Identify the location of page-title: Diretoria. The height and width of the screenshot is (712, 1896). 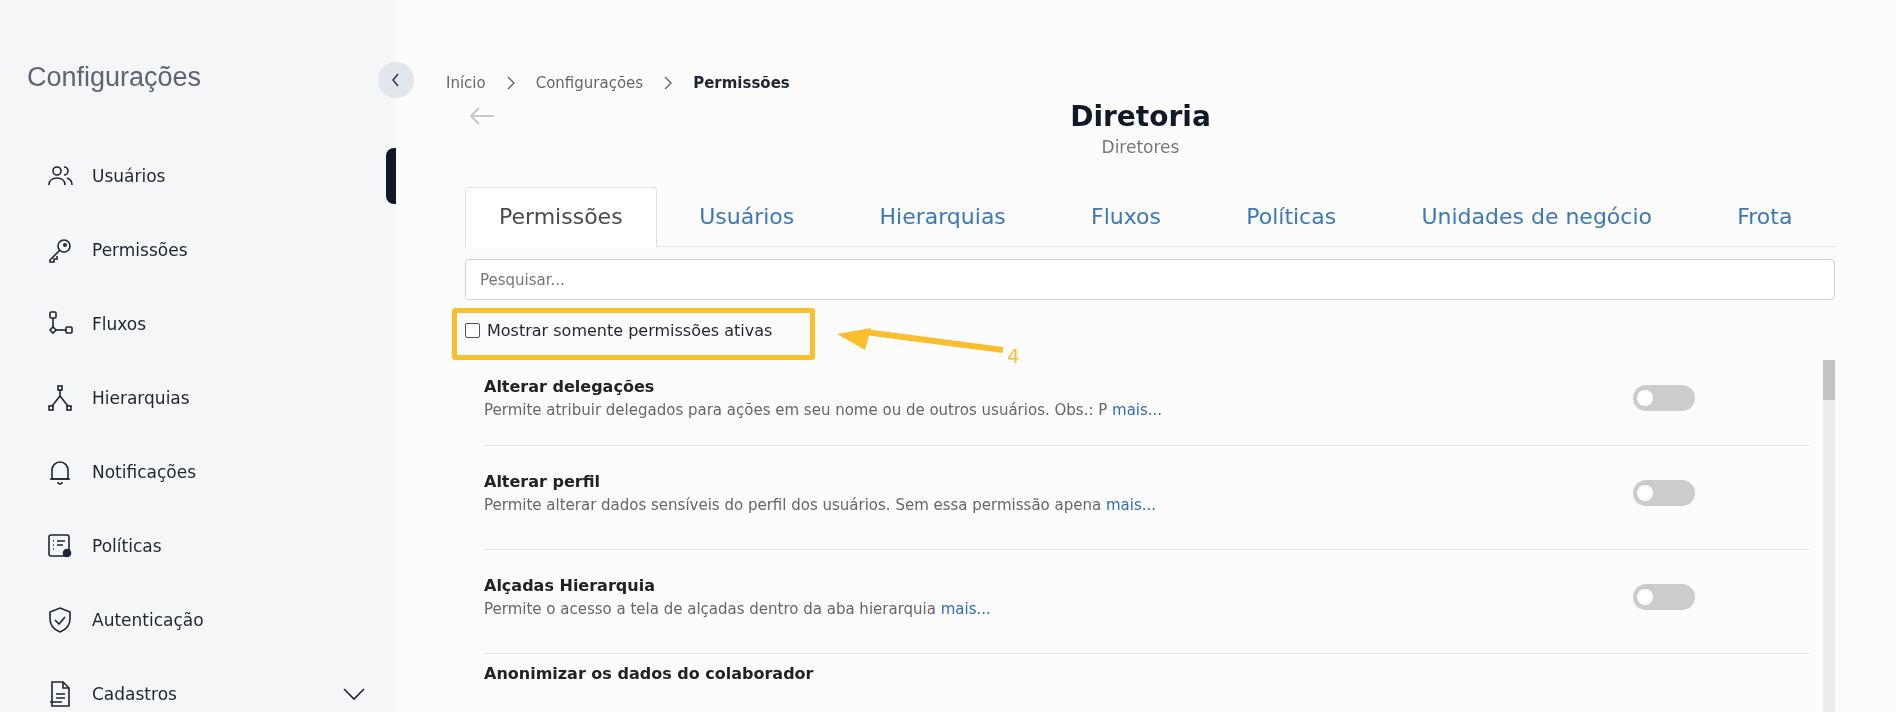
(1140, 116).